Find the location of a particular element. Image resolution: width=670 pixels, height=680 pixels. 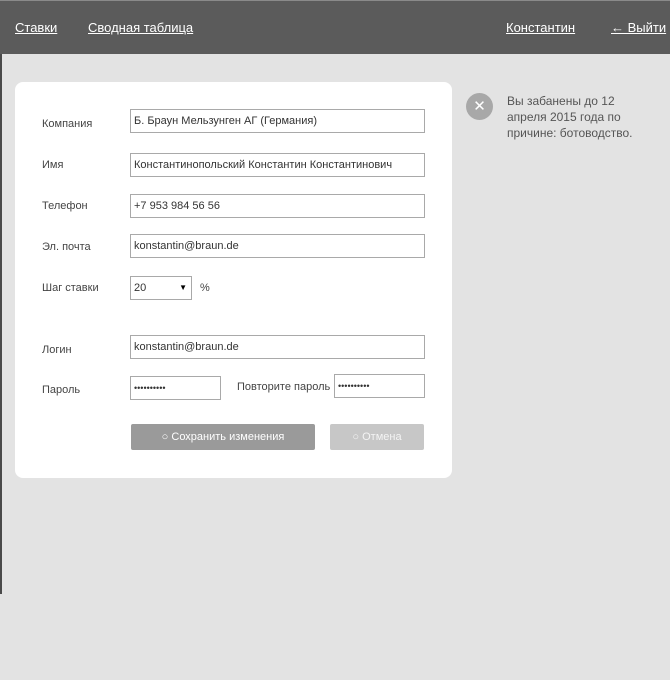

phone-label: Телефон is located at coordinates (65, 206).